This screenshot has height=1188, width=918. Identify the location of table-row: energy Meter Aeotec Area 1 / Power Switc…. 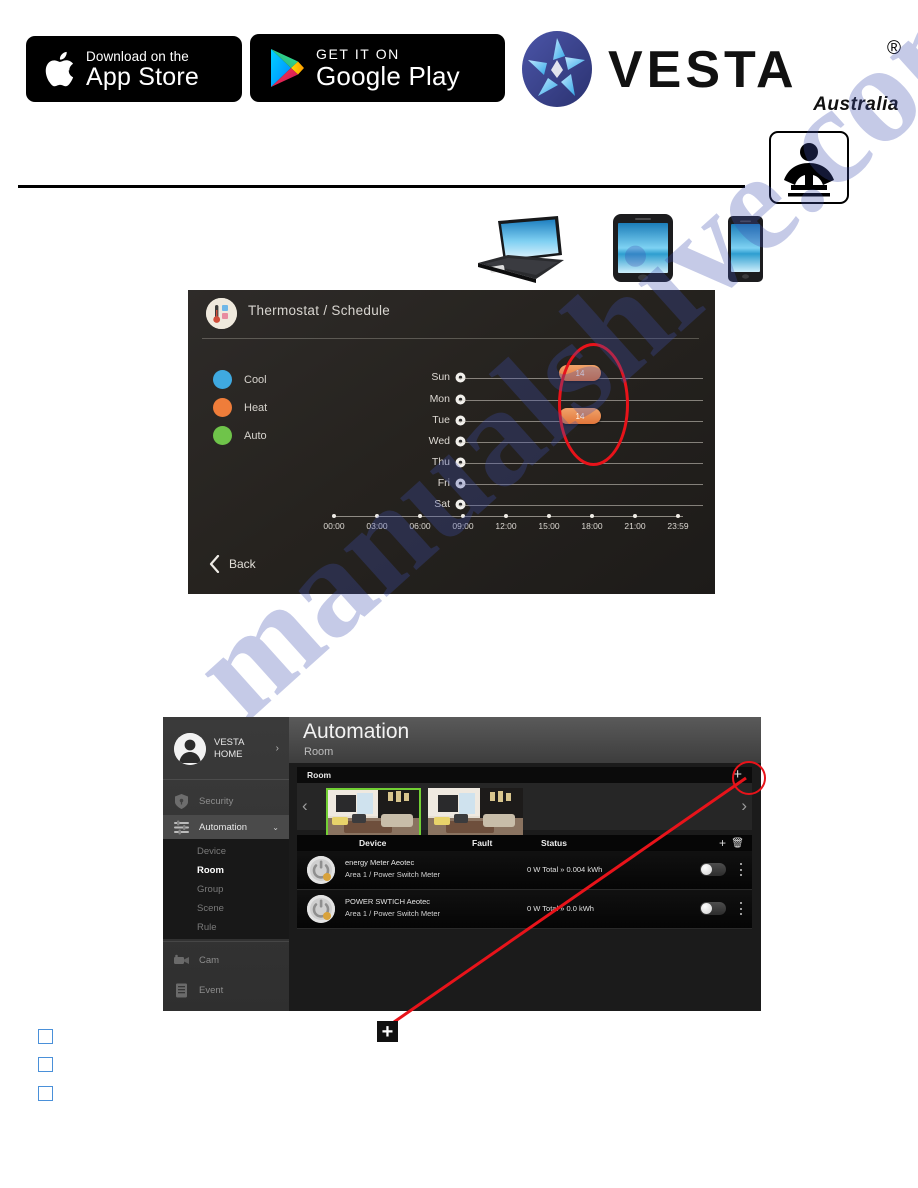
(524, 870).